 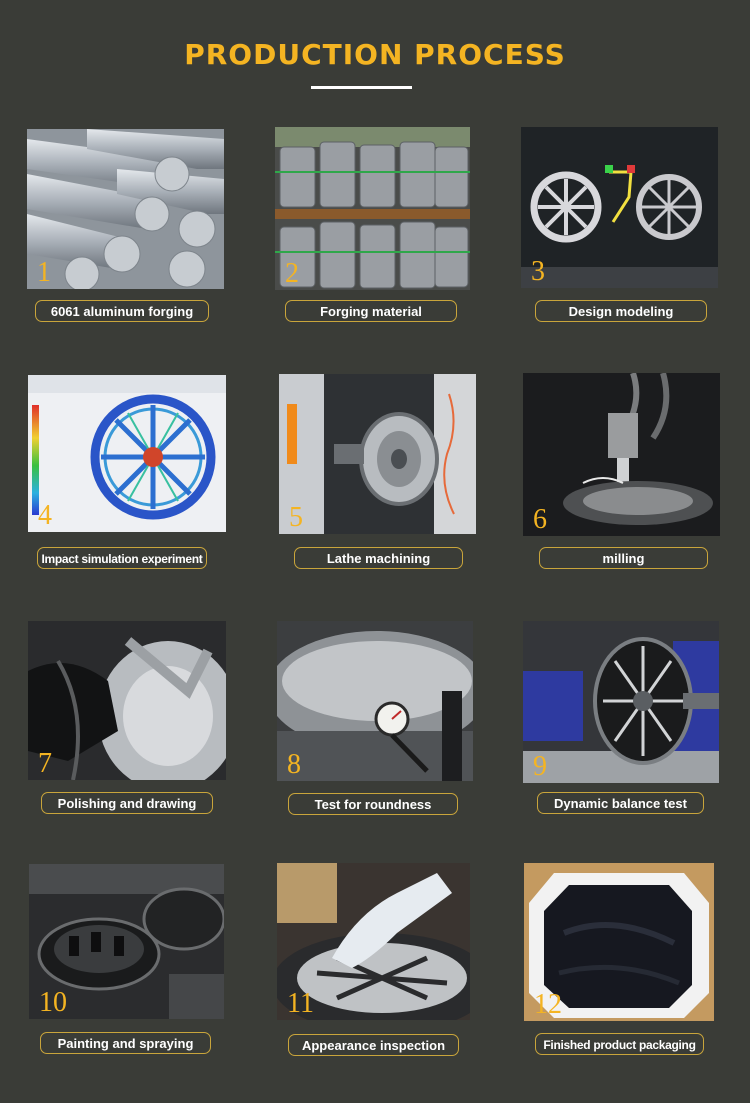 I want to click on step-4-photo: 4, so click(x=127, y=453).